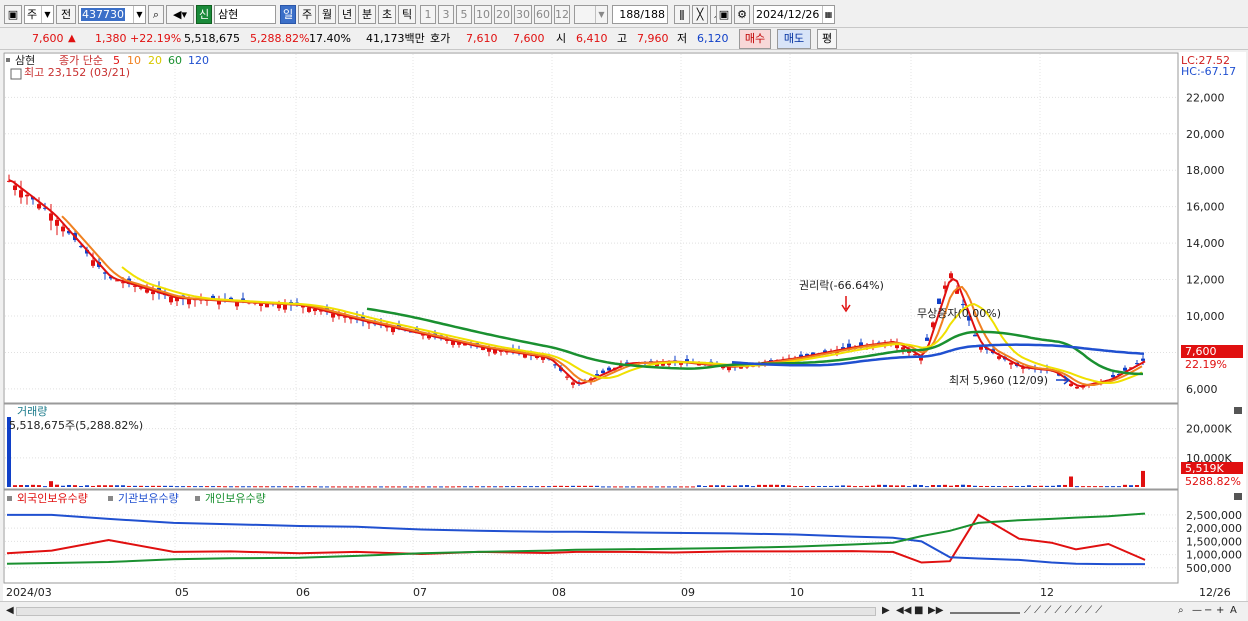 This screenshot has height=621, width=1248. Describe the element at coordinates (1208, 610) in the screenshot. I see `minus-icon: −` at that location.